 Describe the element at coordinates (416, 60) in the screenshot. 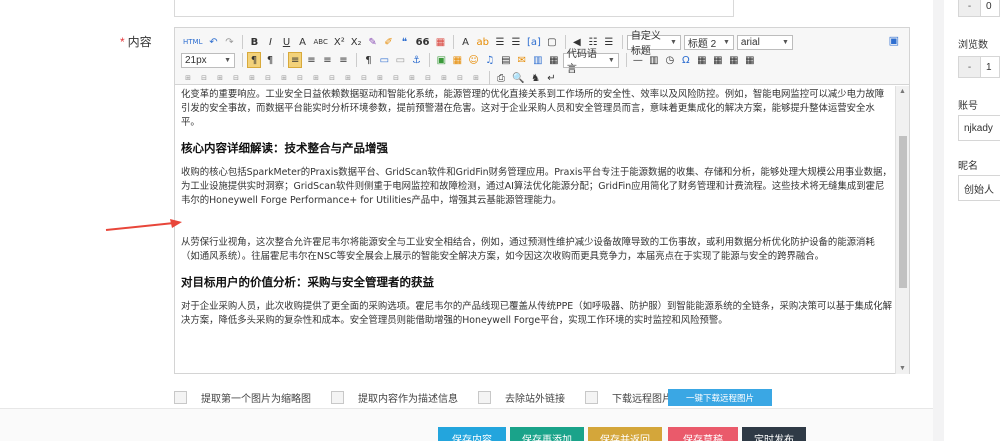

I see `anchor-icon: ⚓` at that location.